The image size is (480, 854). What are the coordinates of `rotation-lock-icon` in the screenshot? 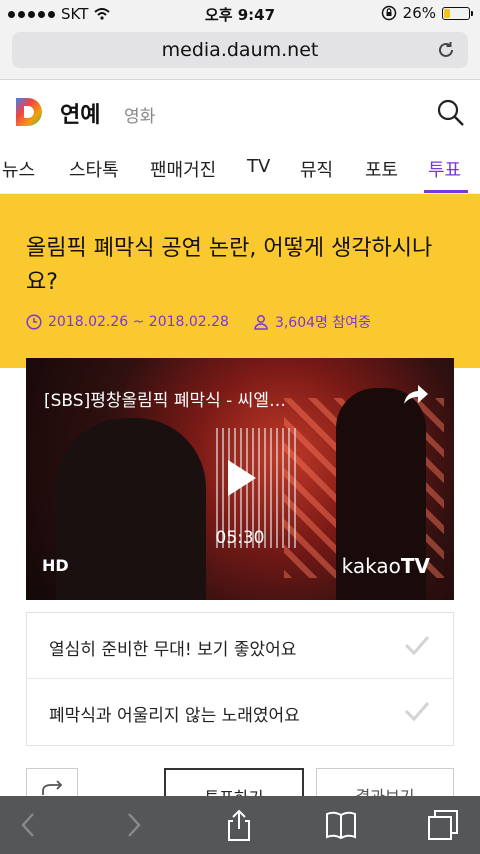 It's located at (388, 13).